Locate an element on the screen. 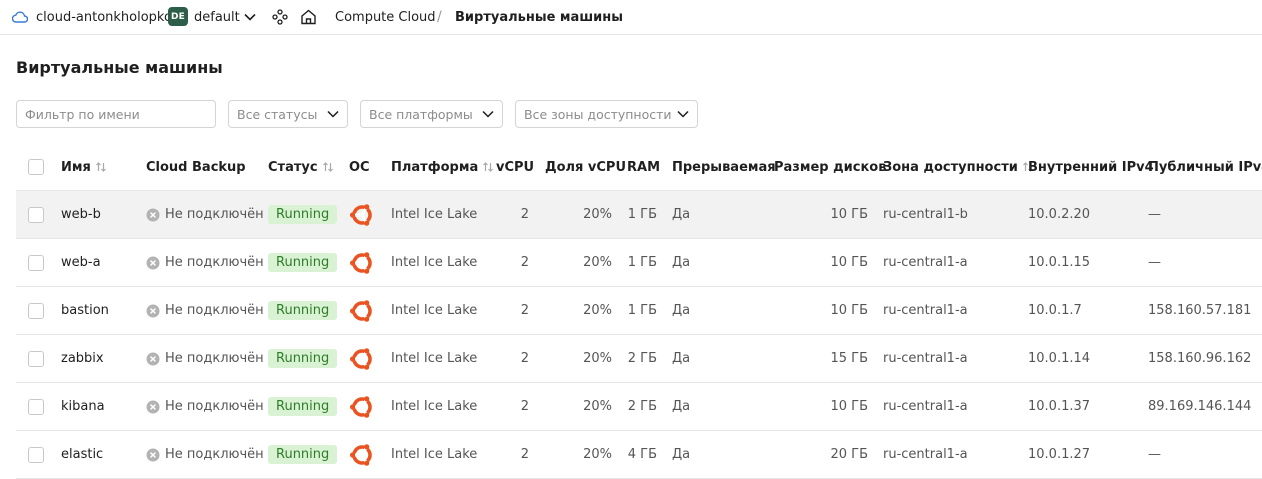 This screenshot has width=1262, height=479. header-backup: Cloud Backup is located at coordinates (196, 167).